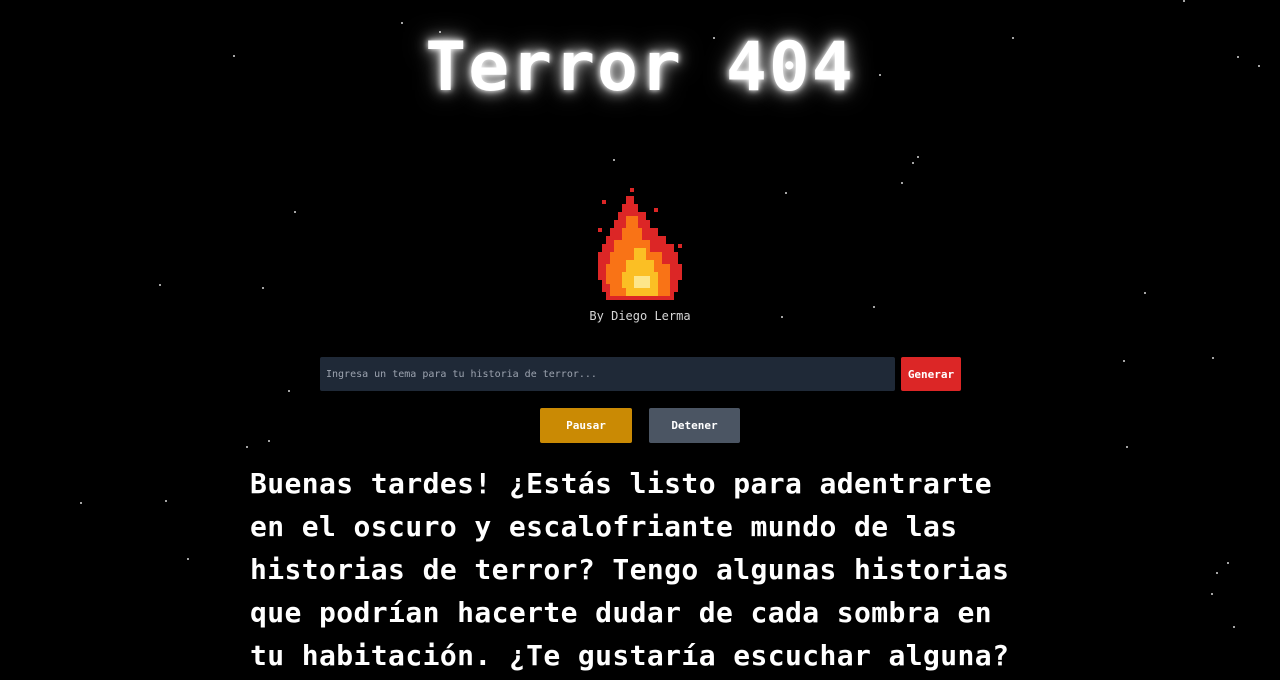 The height and width of the screenshot is (680, 1280). Describe the element at coordinates (640, 244) in the screenshot. I see `pixel-flame-icon` at that location.